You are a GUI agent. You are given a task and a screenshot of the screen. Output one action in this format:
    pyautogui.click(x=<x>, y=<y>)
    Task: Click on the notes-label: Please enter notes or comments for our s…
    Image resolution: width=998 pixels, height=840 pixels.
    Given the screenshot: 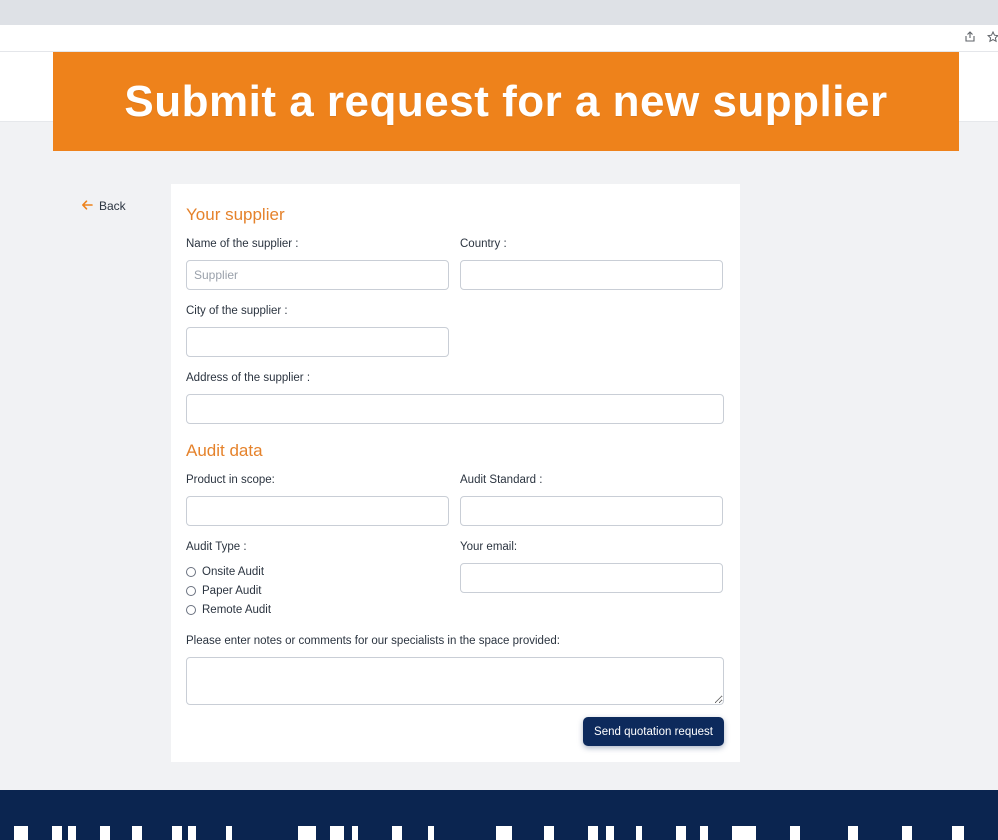 What is the action you would take?
    pyautogui.click(x=373, y=641)
    